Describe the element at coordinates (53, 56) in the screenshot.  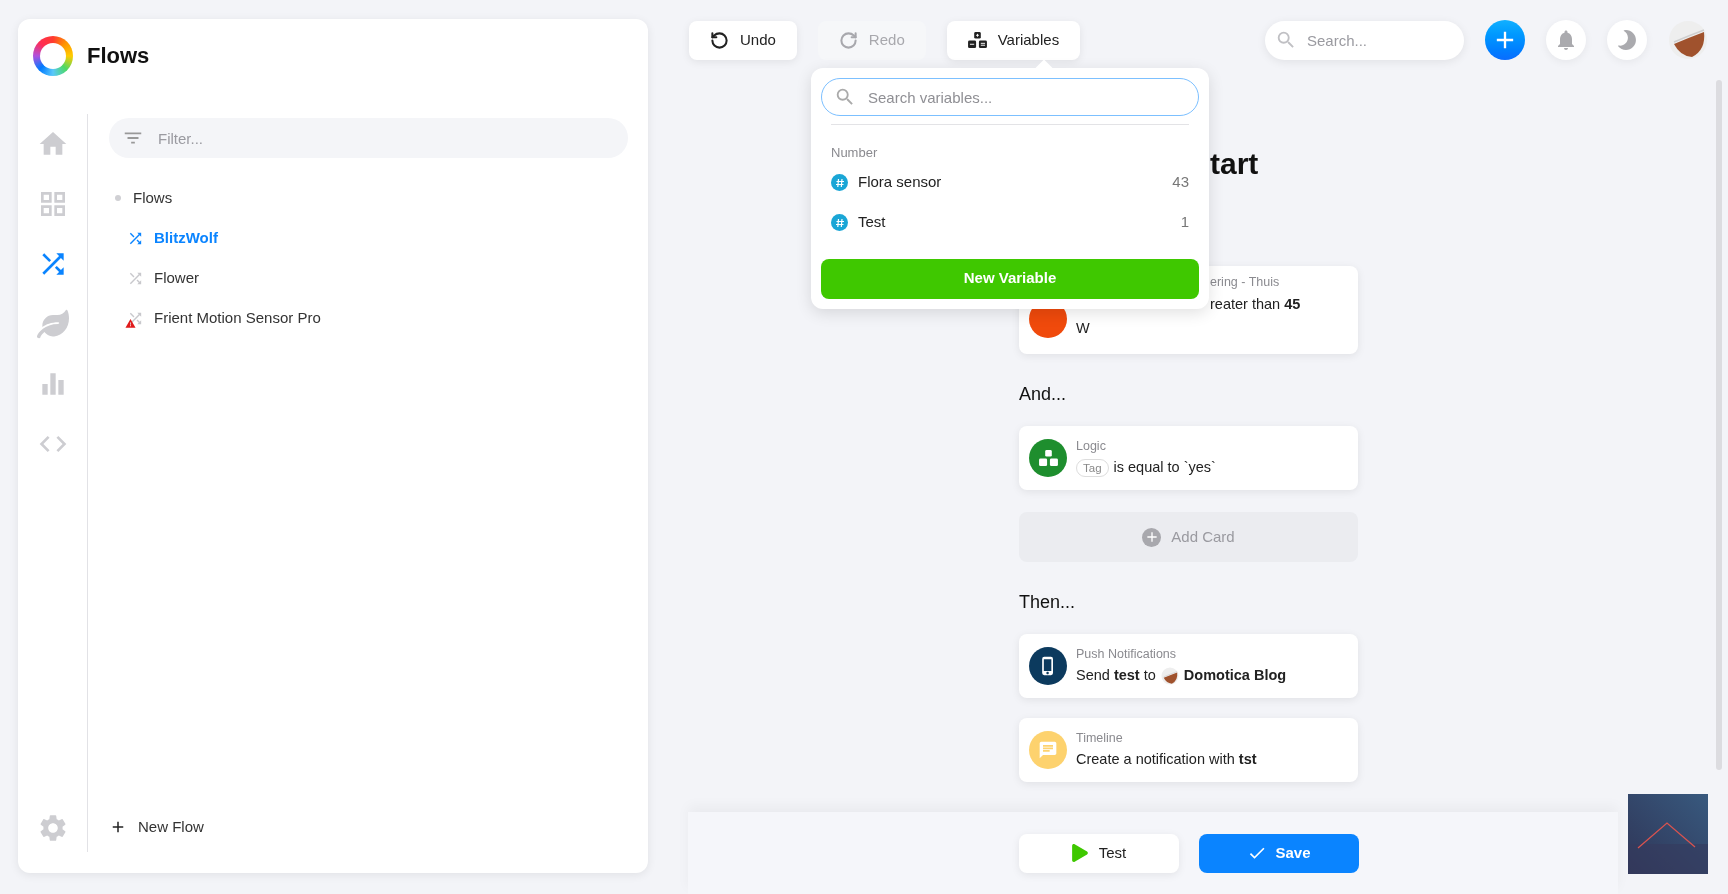
I see `logo-icon` at that location.